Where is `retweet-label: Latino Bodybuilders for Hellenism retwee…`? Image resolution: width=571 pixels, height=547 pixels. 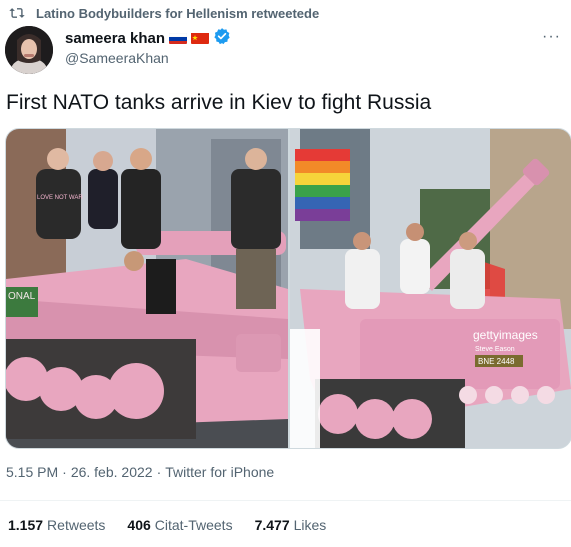 retweet-label: Latino Bodybuilders for Hellenism retwee… is located at coordinates (178, 13).